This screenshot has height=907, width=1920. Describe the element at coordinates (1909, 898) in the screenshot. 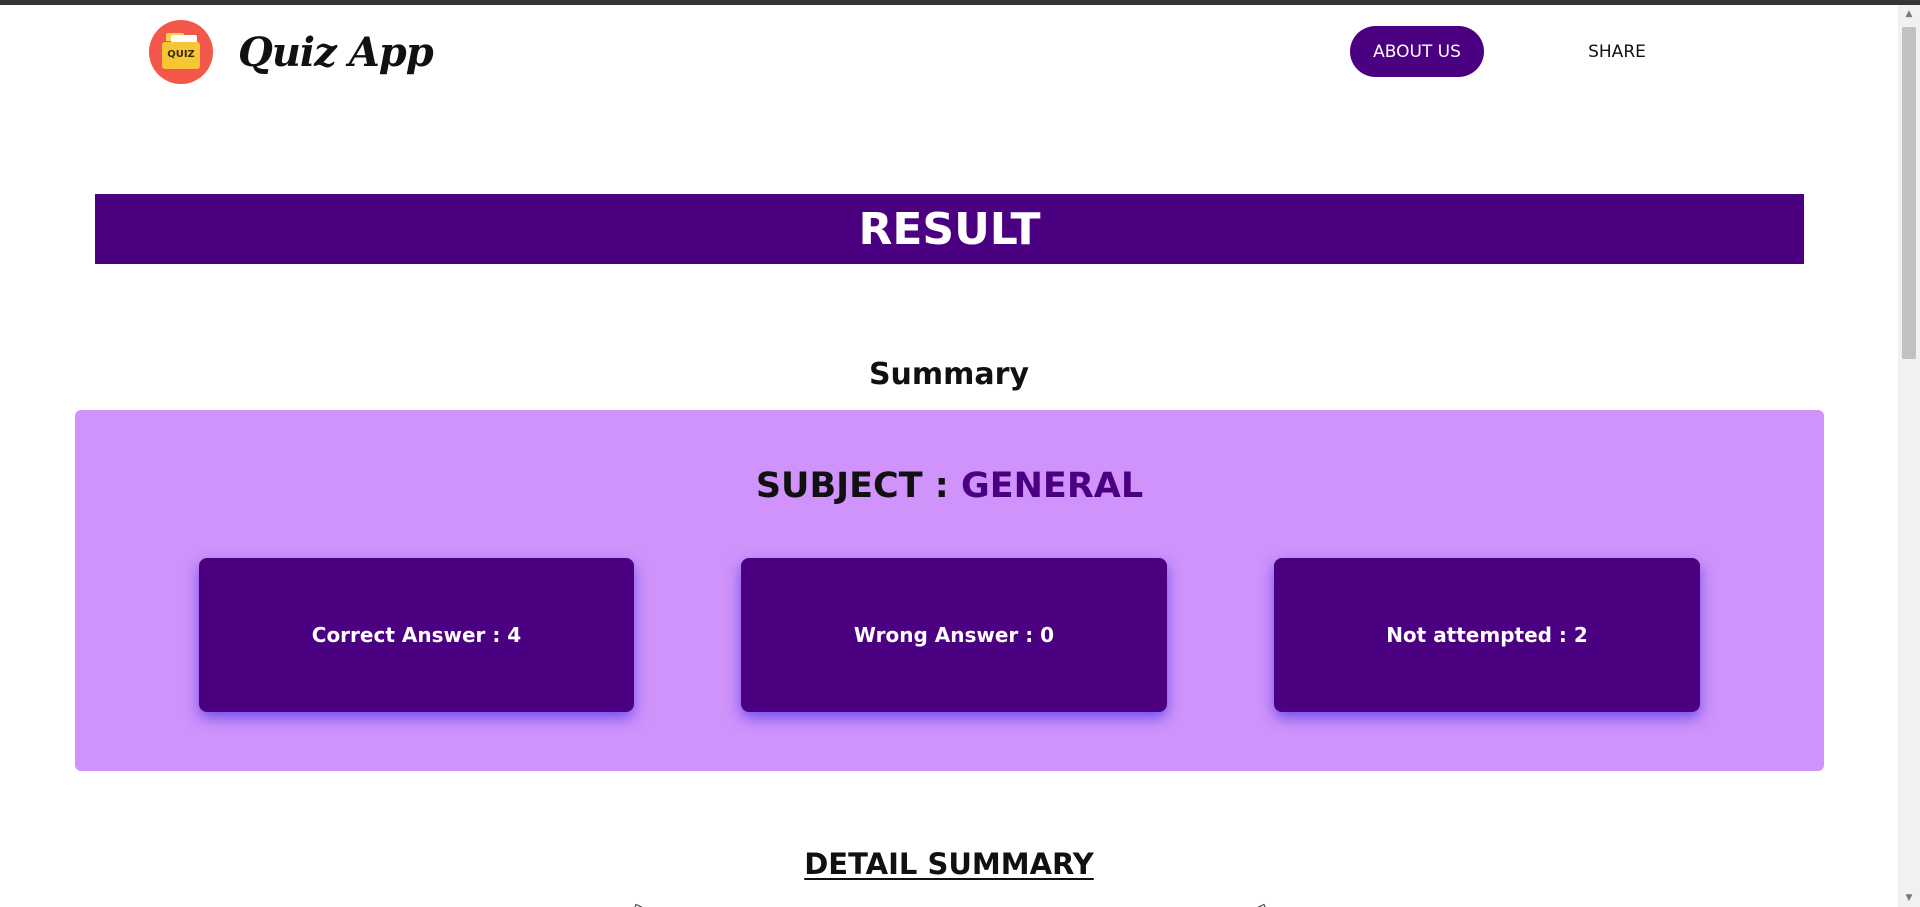

I see `arrow-down-icon: ▼` at that location.